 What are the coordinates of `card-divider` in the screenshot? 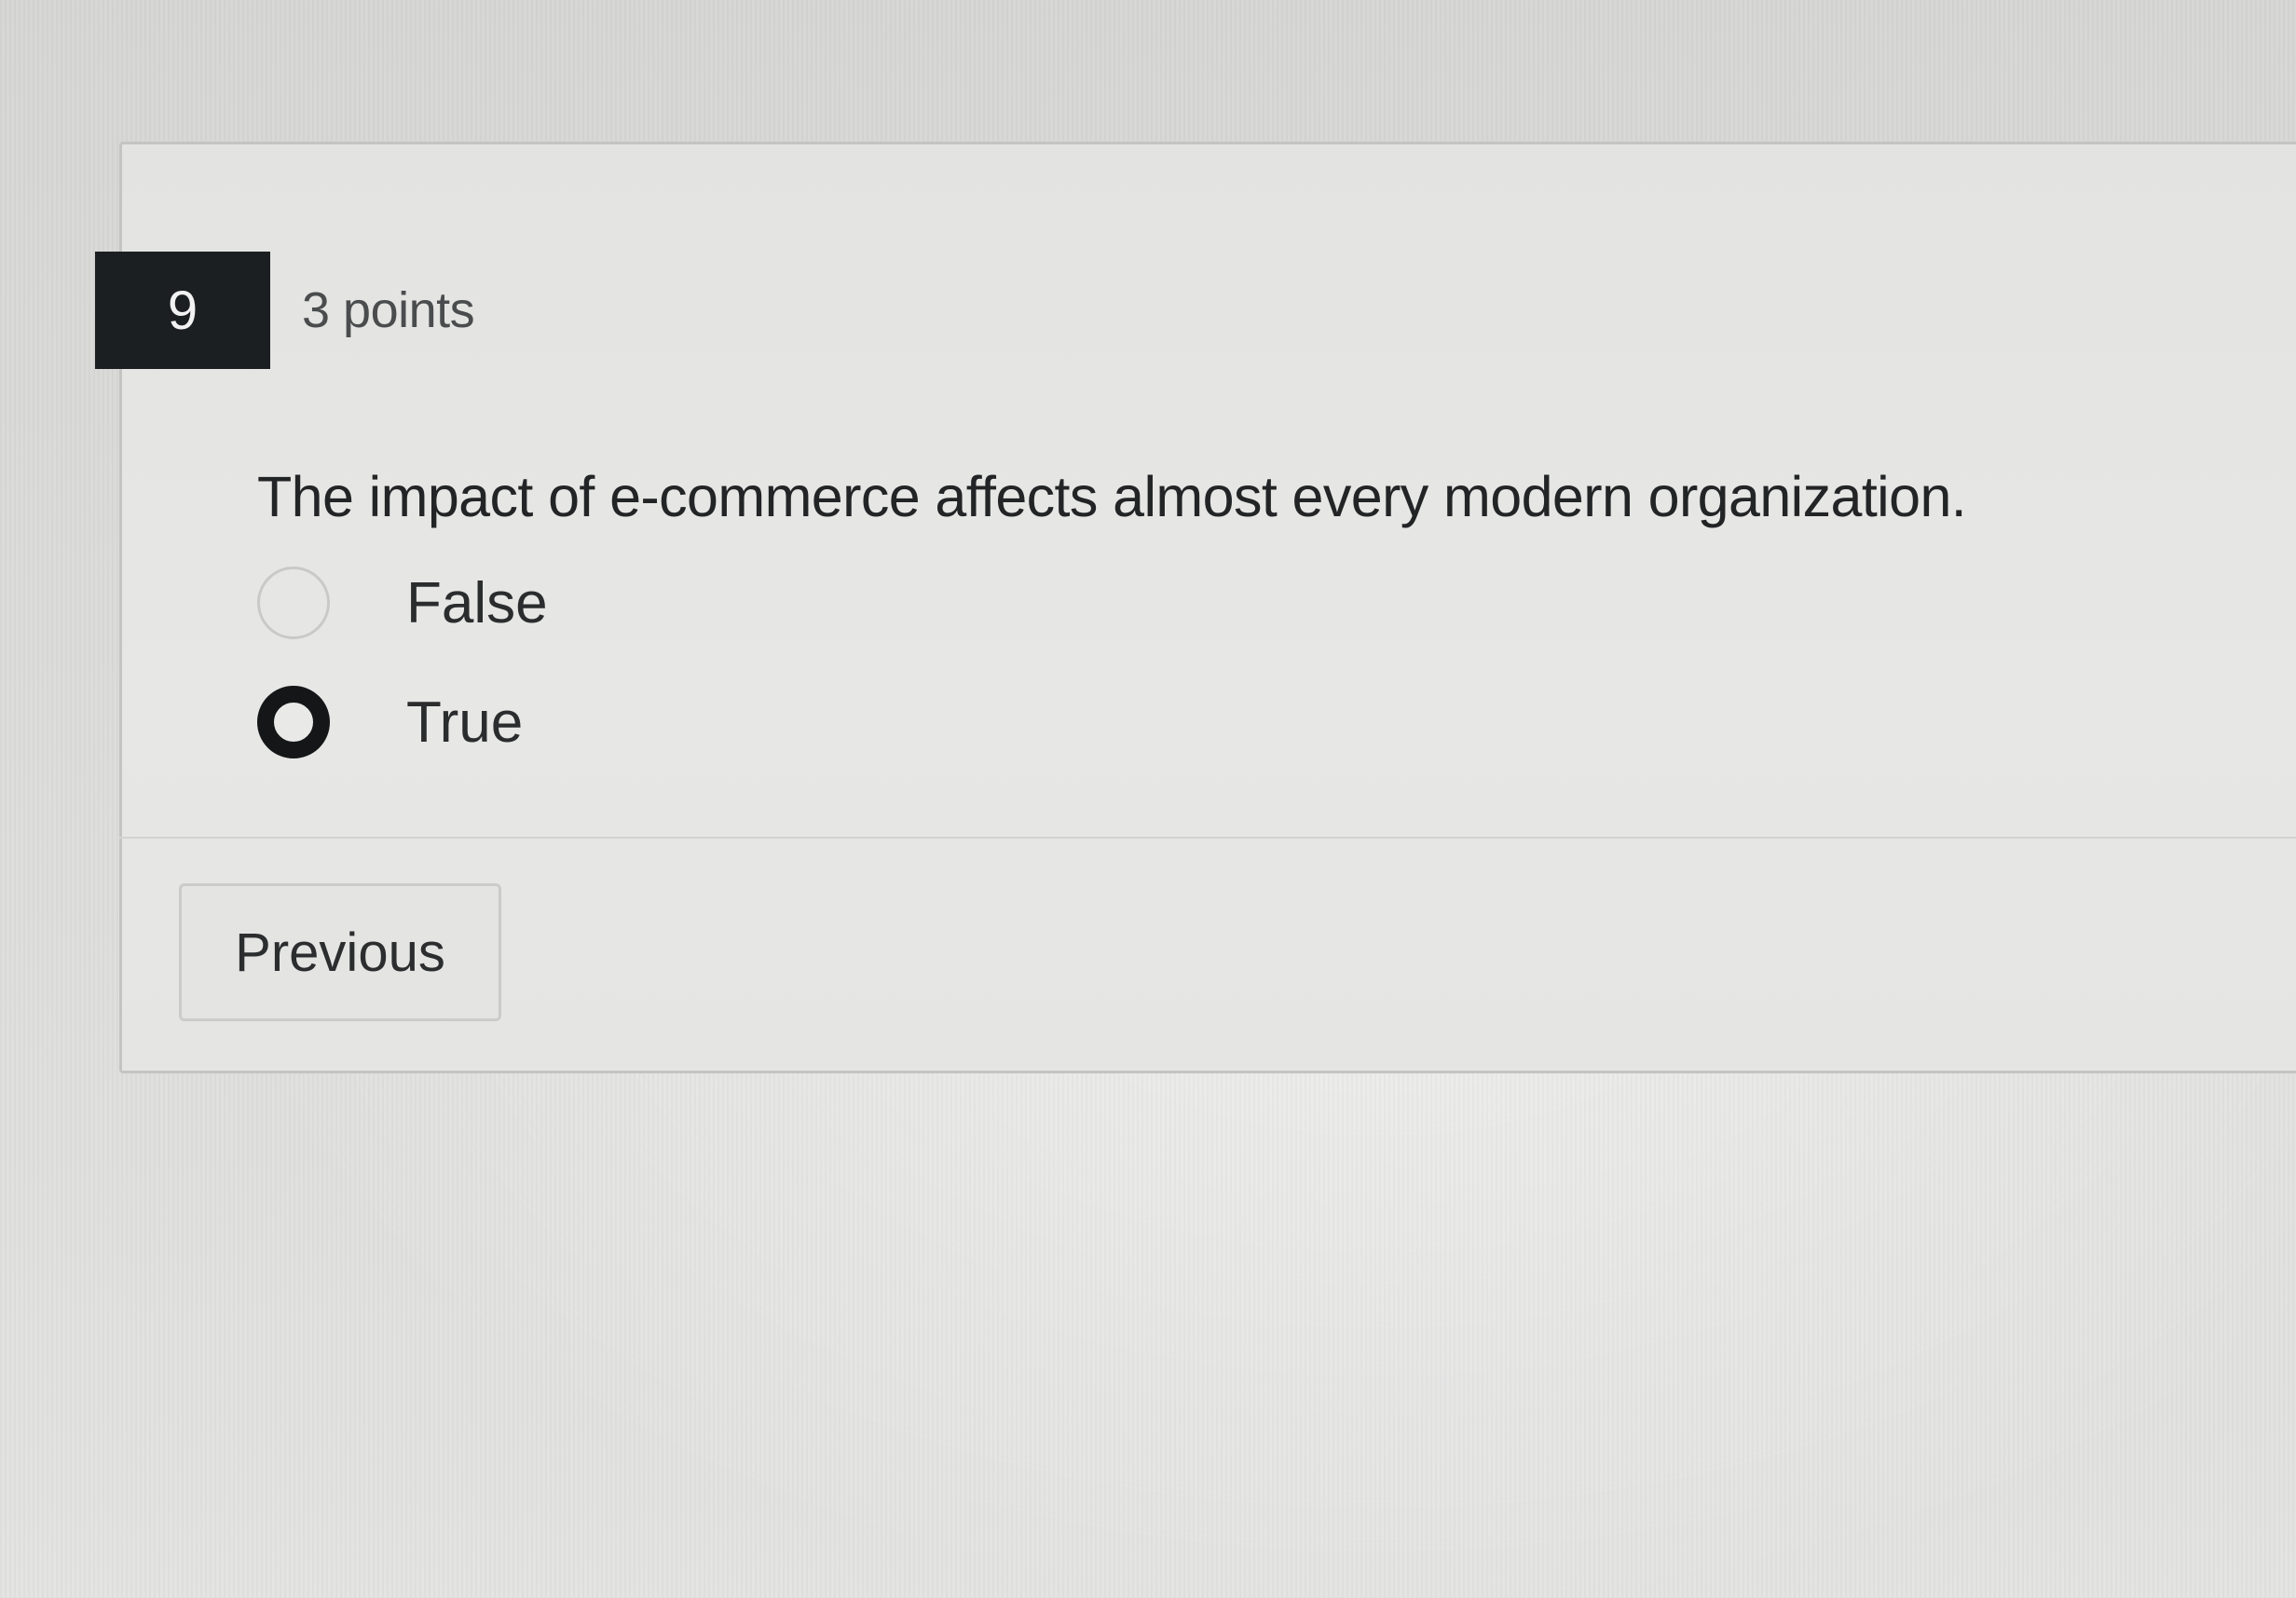 It's located at (1207, 838).